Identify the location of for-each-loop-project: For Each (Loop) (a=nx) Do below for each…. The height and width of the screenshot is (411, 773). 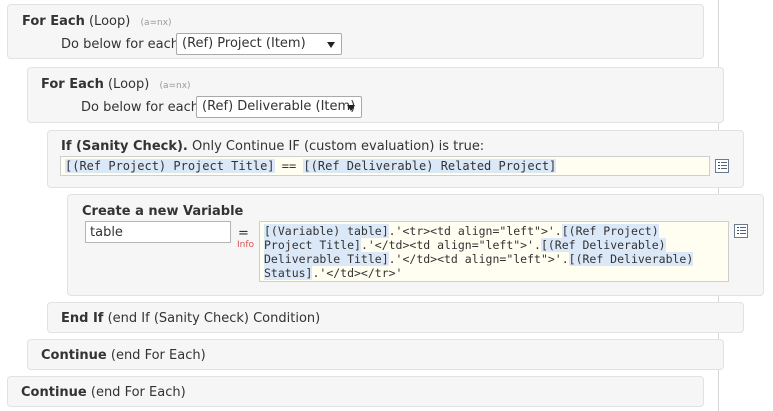
(355, 31).